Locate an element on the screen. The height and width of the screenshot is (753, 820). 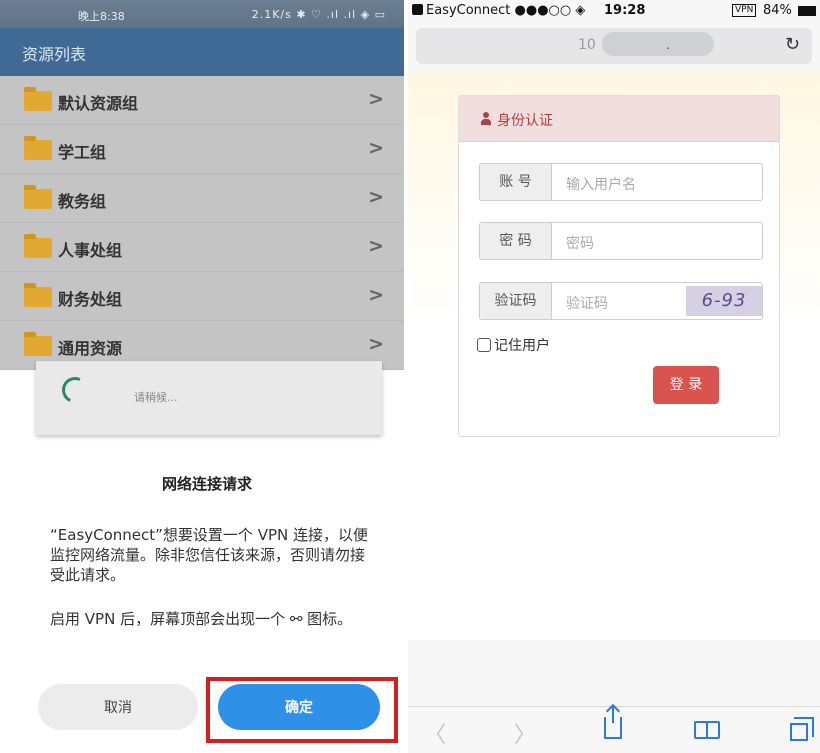
dialog-title: 网络连接请求 is located at coordinates (206, 484).